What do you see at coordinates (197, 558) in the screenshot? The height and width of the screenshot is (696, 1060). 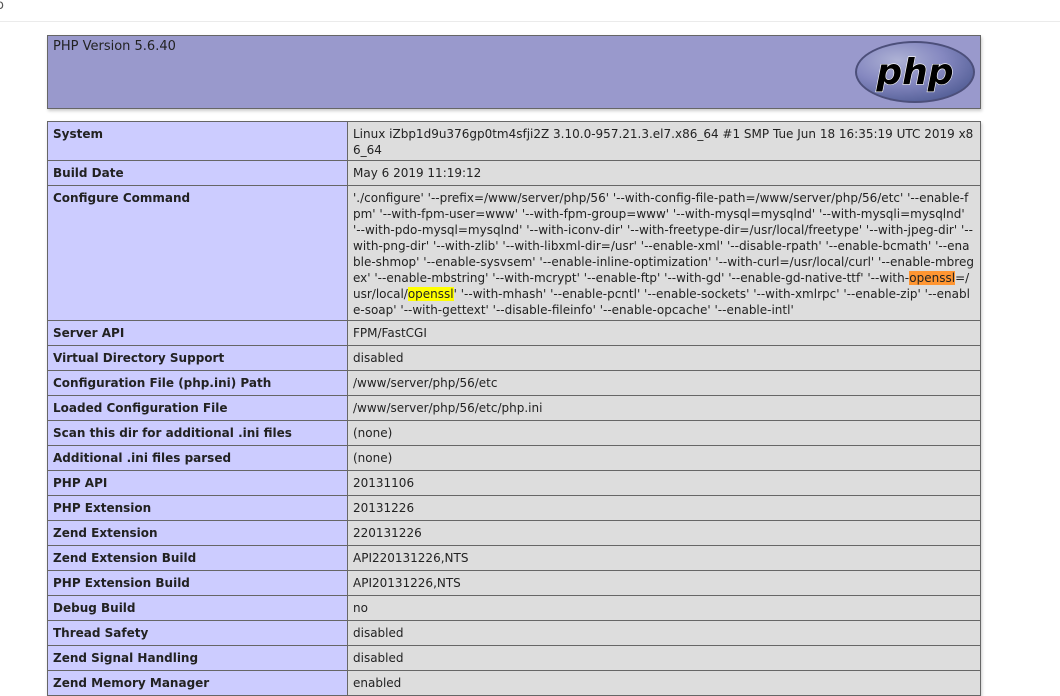 I see `row-label: Zend Extension Build` at bounding box center [197, 558].